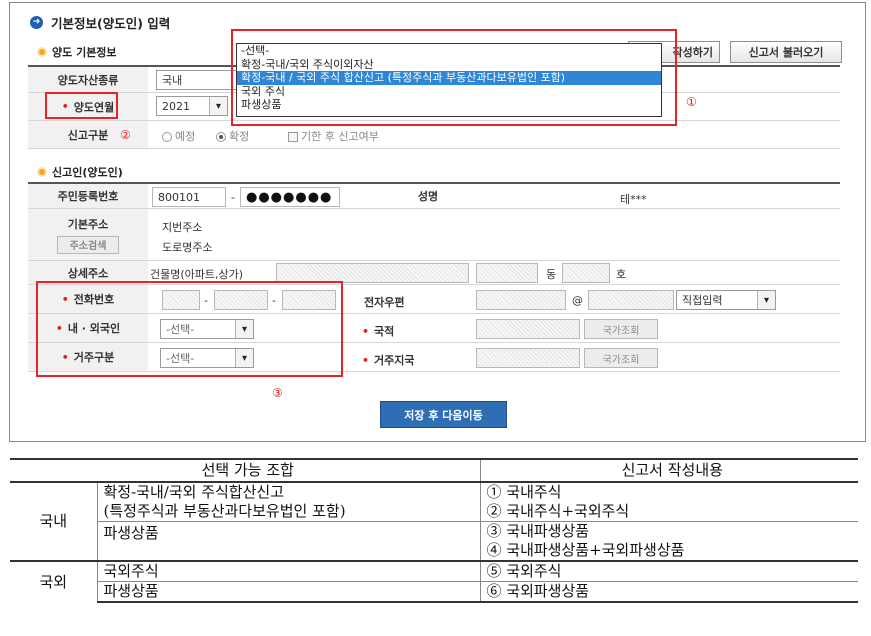  What do you see at coordinates (36, 22) in the screenshot?
I see `arrow-right-icon: ➜` at bounding box center [36, 22].